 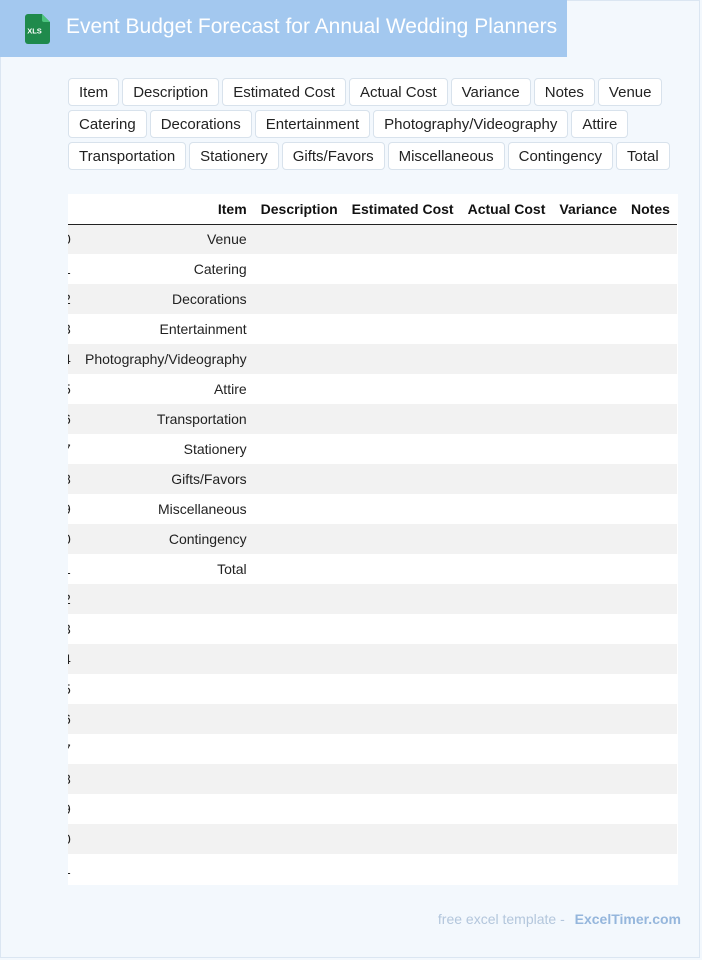 I want to click on column-chip: Total, so click(x=643, y=156).